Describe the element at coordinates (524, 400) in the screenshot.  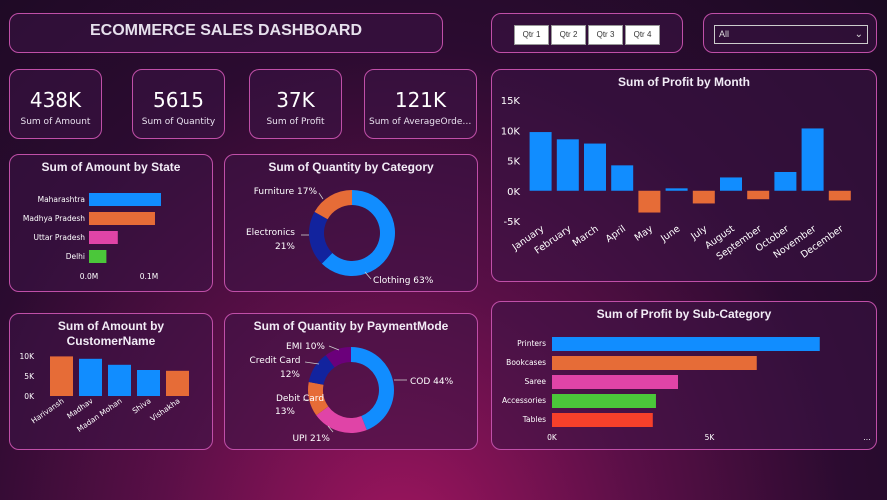
I see `category-label: Accessories` at that location.